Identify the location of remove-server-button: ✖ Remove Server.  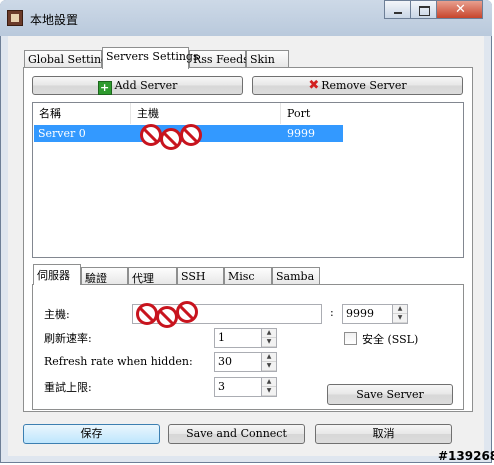
(357, 85).